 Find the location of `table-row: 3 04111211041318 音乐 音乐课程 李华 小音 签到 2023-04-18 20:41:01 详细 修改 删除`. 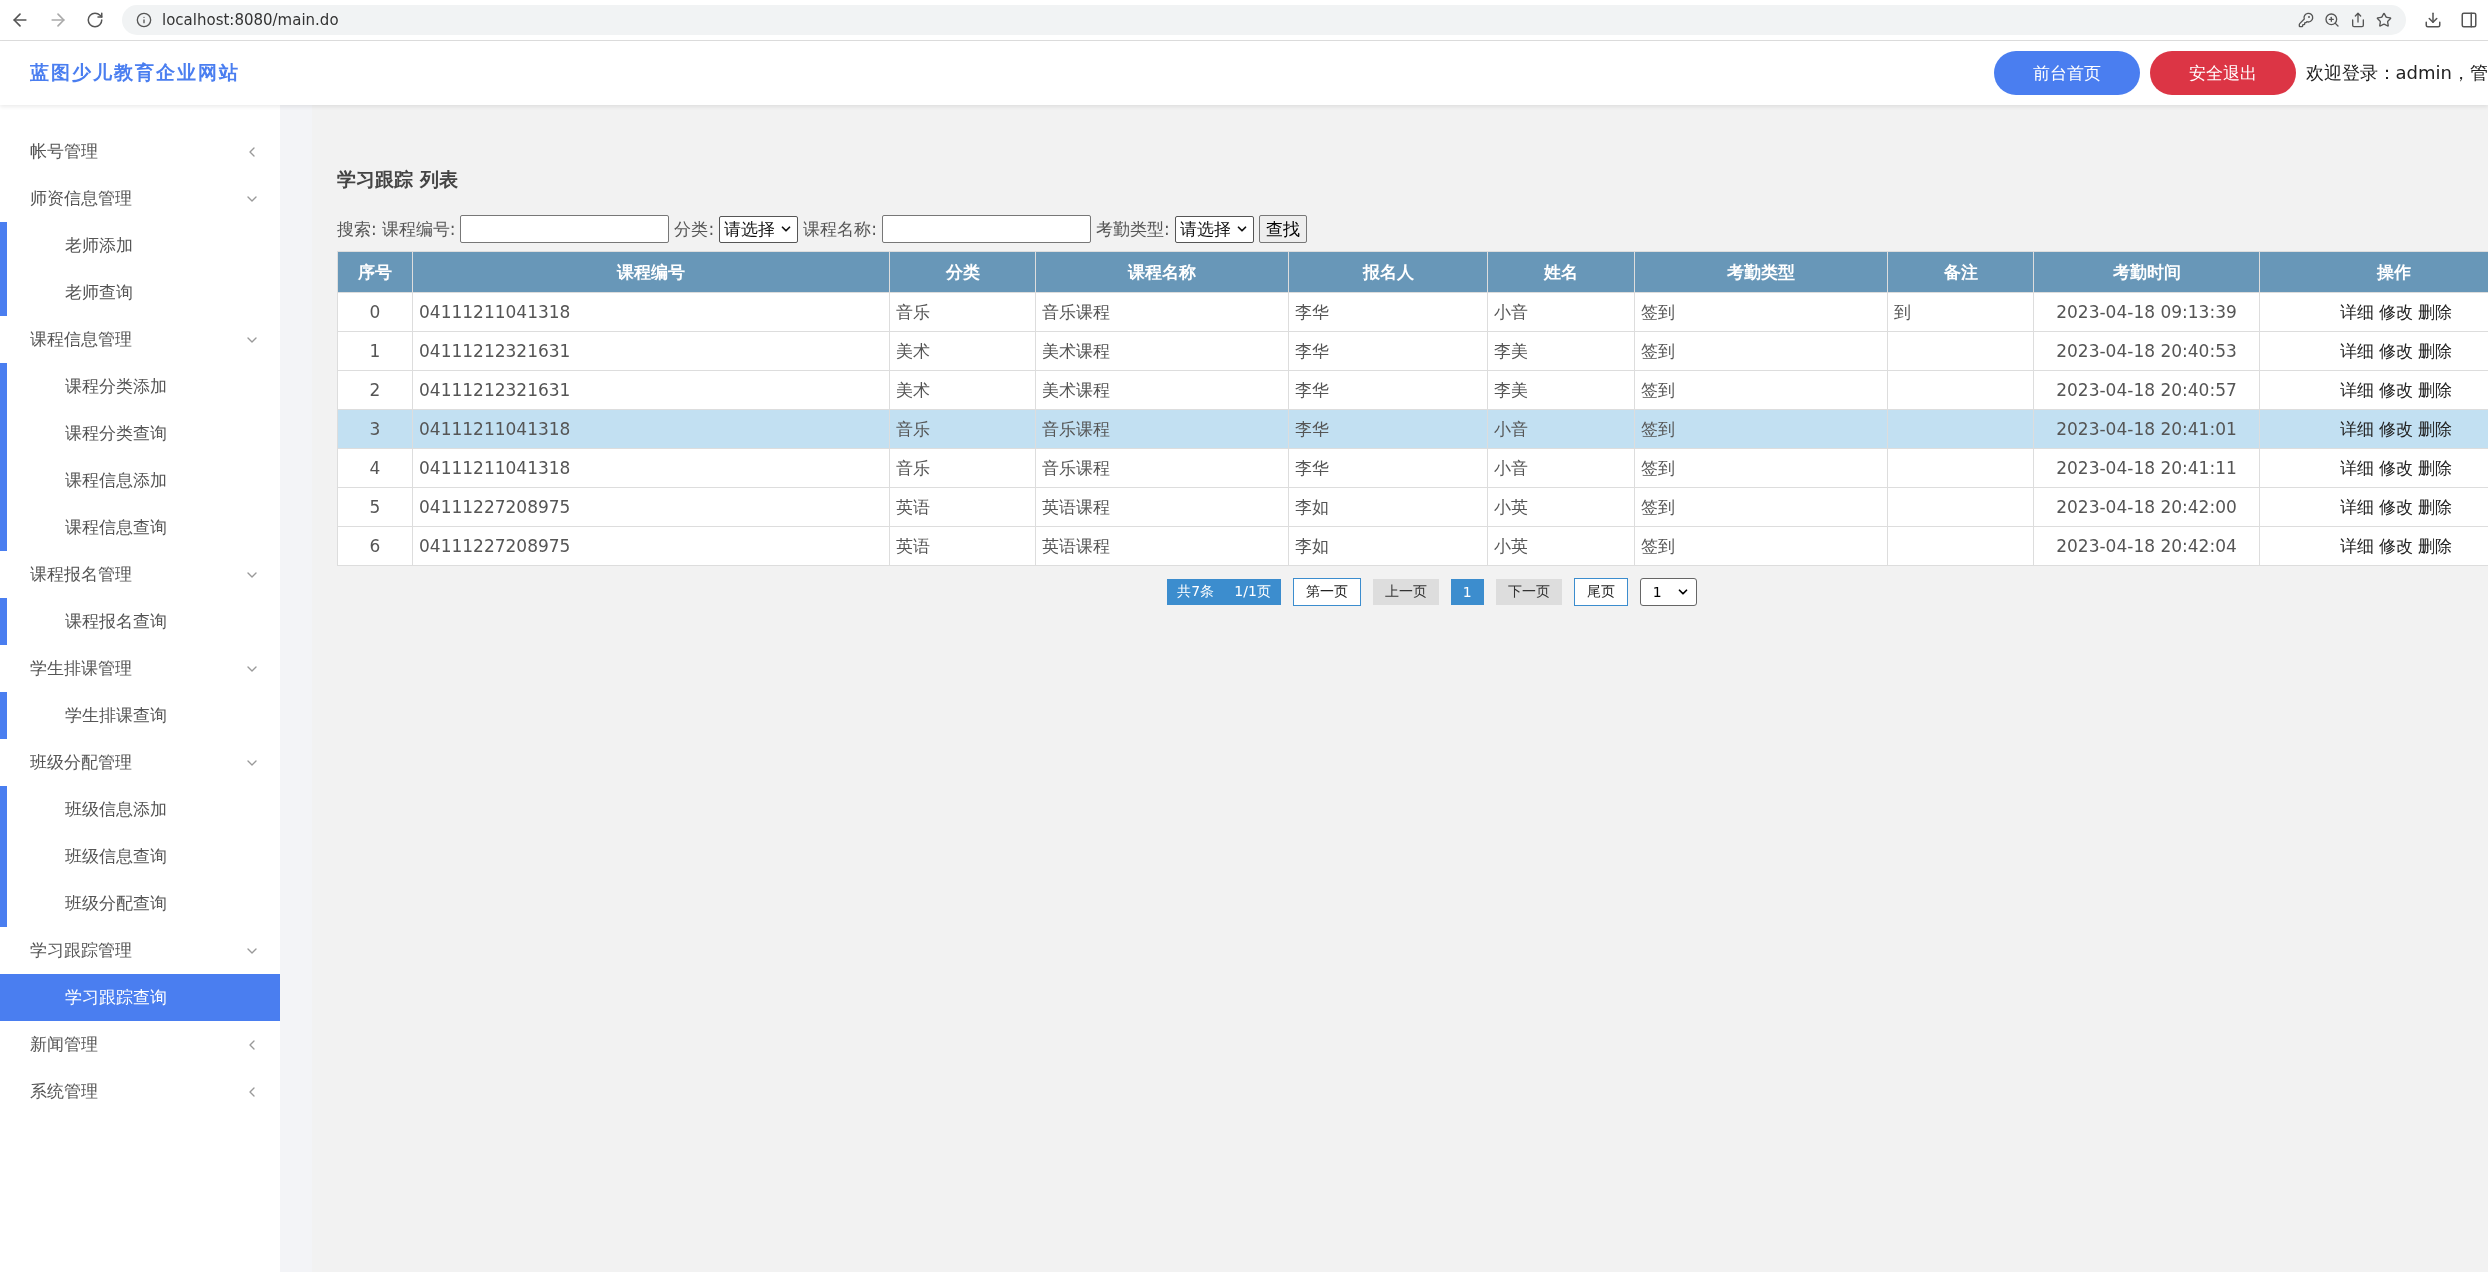

table-row: 3 04111211041318 音乐 音乐课程 李华 小音 签到 2023-04-18 20:41:01 详细 修改 删除 is located at coordinates (1412, 429).